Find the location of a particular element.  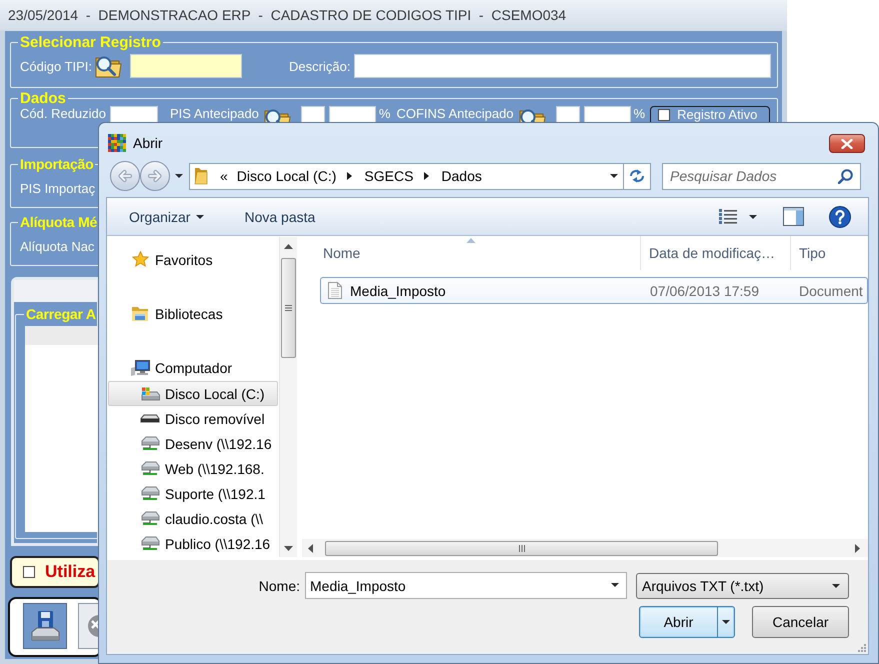

toolbar-button: Nova pasta is located at coordinates (280, 216).